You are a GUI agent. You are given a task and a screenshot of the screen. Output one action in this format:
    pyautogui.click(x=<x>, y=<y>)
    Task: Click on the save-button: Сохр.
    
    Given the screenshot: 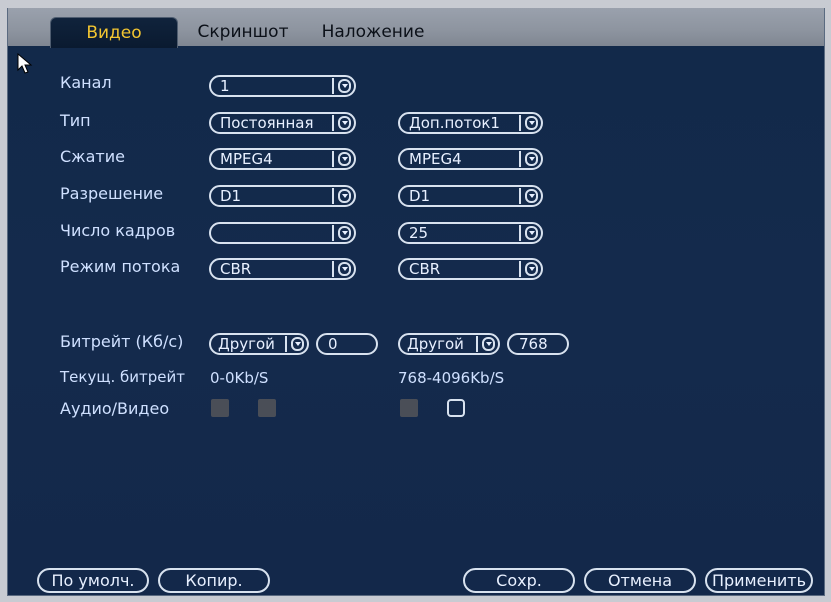 What is the action you would take?
    pyautogui.click(x=519, y=580)
    